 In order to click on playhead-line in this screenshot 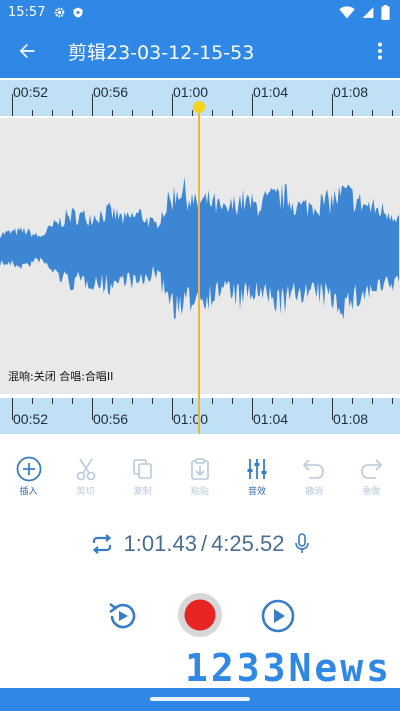, I will do `click(199, 271)`.